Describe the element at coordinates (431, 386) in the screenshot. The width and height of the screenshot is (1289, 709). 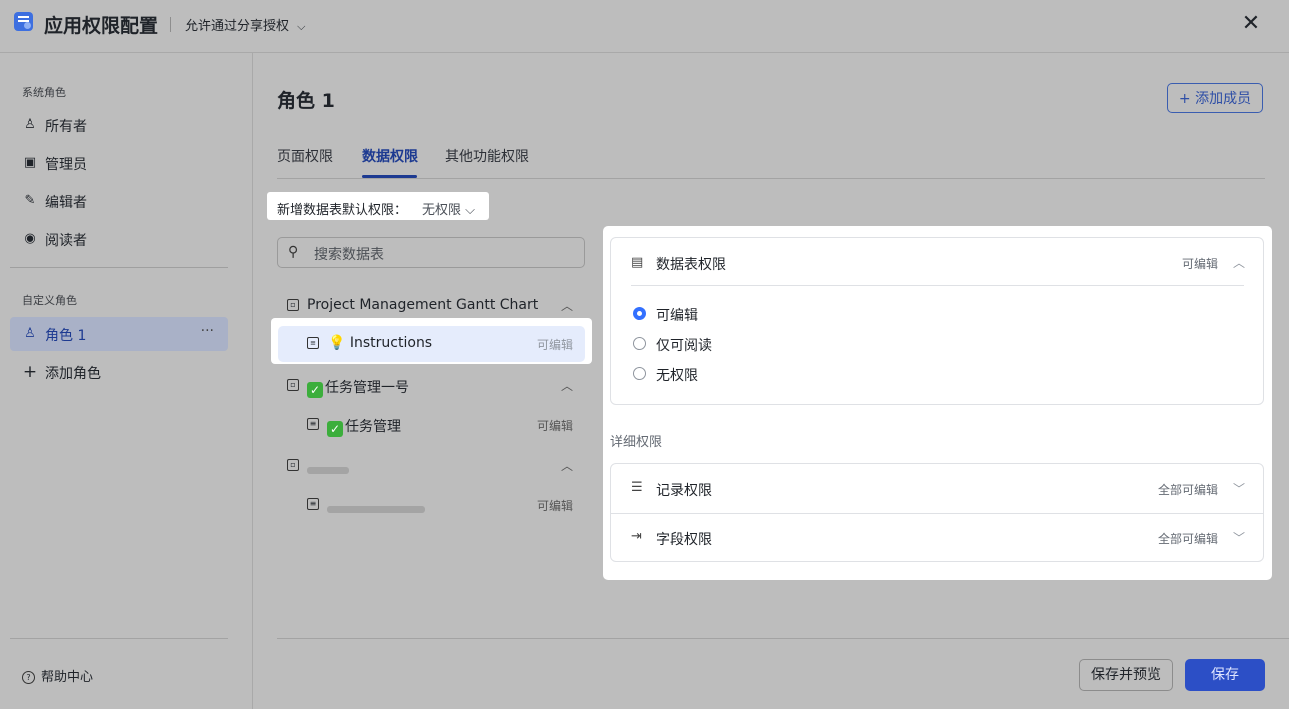
I see `tree-base-item: ▫ ✓ 任务管理一号 ︿` at that location.